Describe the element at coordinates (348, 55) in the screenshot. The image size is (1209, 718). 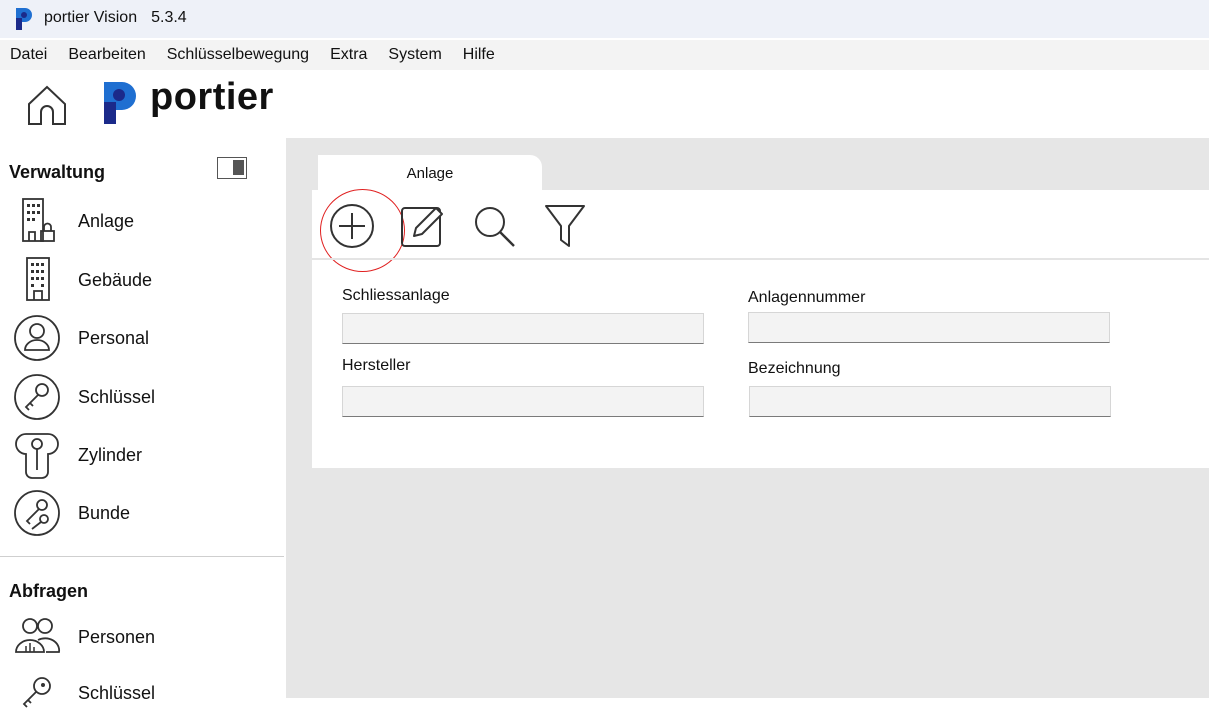
I see `menu-extra: Extra` at that location.